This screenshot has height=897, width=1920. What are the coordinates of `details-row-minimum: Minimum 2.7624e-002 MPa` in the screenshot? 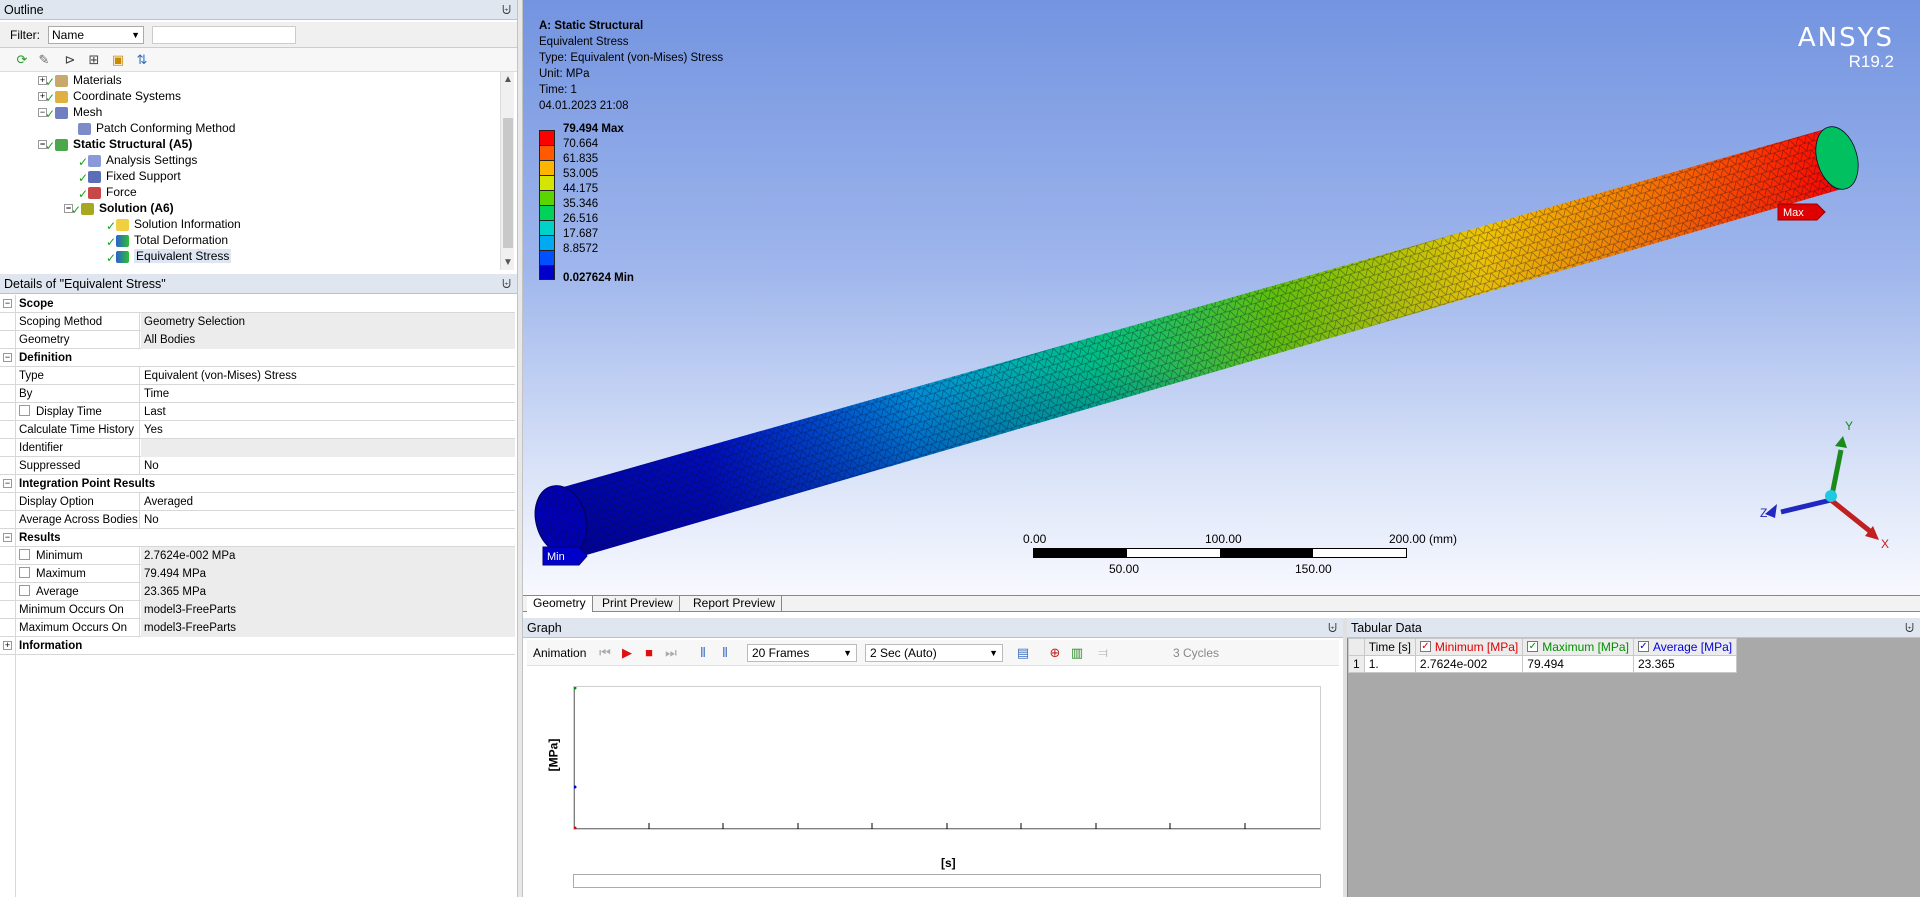 It's located at (257, 556).